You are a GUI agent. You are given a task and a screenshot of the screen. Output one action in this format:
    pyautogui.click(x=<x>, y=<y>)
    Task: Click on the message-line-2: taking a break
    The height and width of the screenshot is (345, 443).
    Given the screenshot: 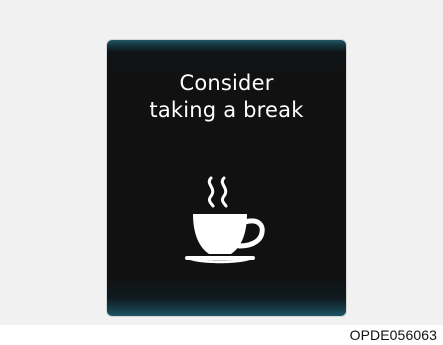 What is the action you would take?
    pyautogui.click(x=226, y=110)
    